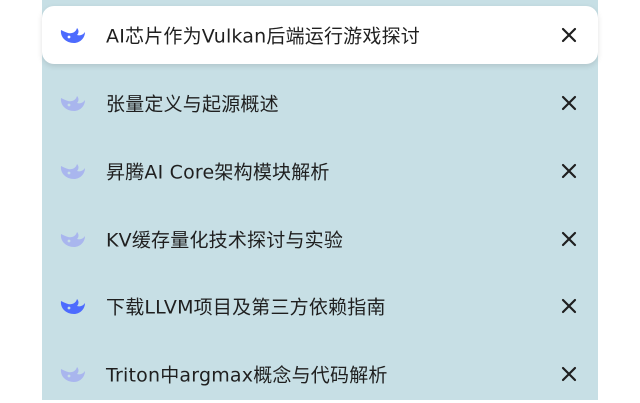 The image size is (640, 403). What do you see at coordinates (218, 172) in the screenshot?
I see `conversation-title: 昇腾AI Core架构模块解析` at bounding box center [218, 172].